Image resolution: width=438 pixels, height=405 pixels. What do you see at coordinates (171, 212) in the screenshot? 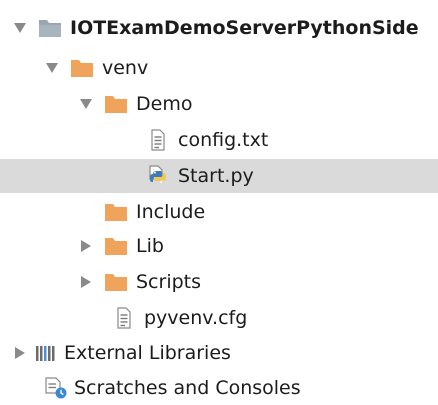
I see `tree-item-label: Include` at bounding box center [171, 212].